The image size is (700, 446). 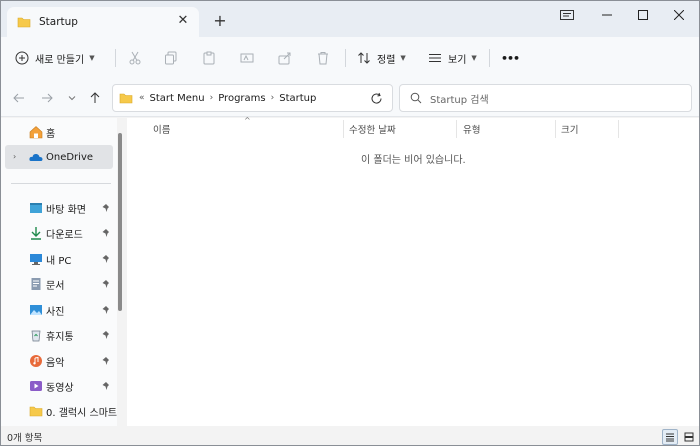 What do you see at coordinates (70, 157) in the screenshot?
I see `sidebar-item-label: OneDrive` at bounding box center [70, 157].